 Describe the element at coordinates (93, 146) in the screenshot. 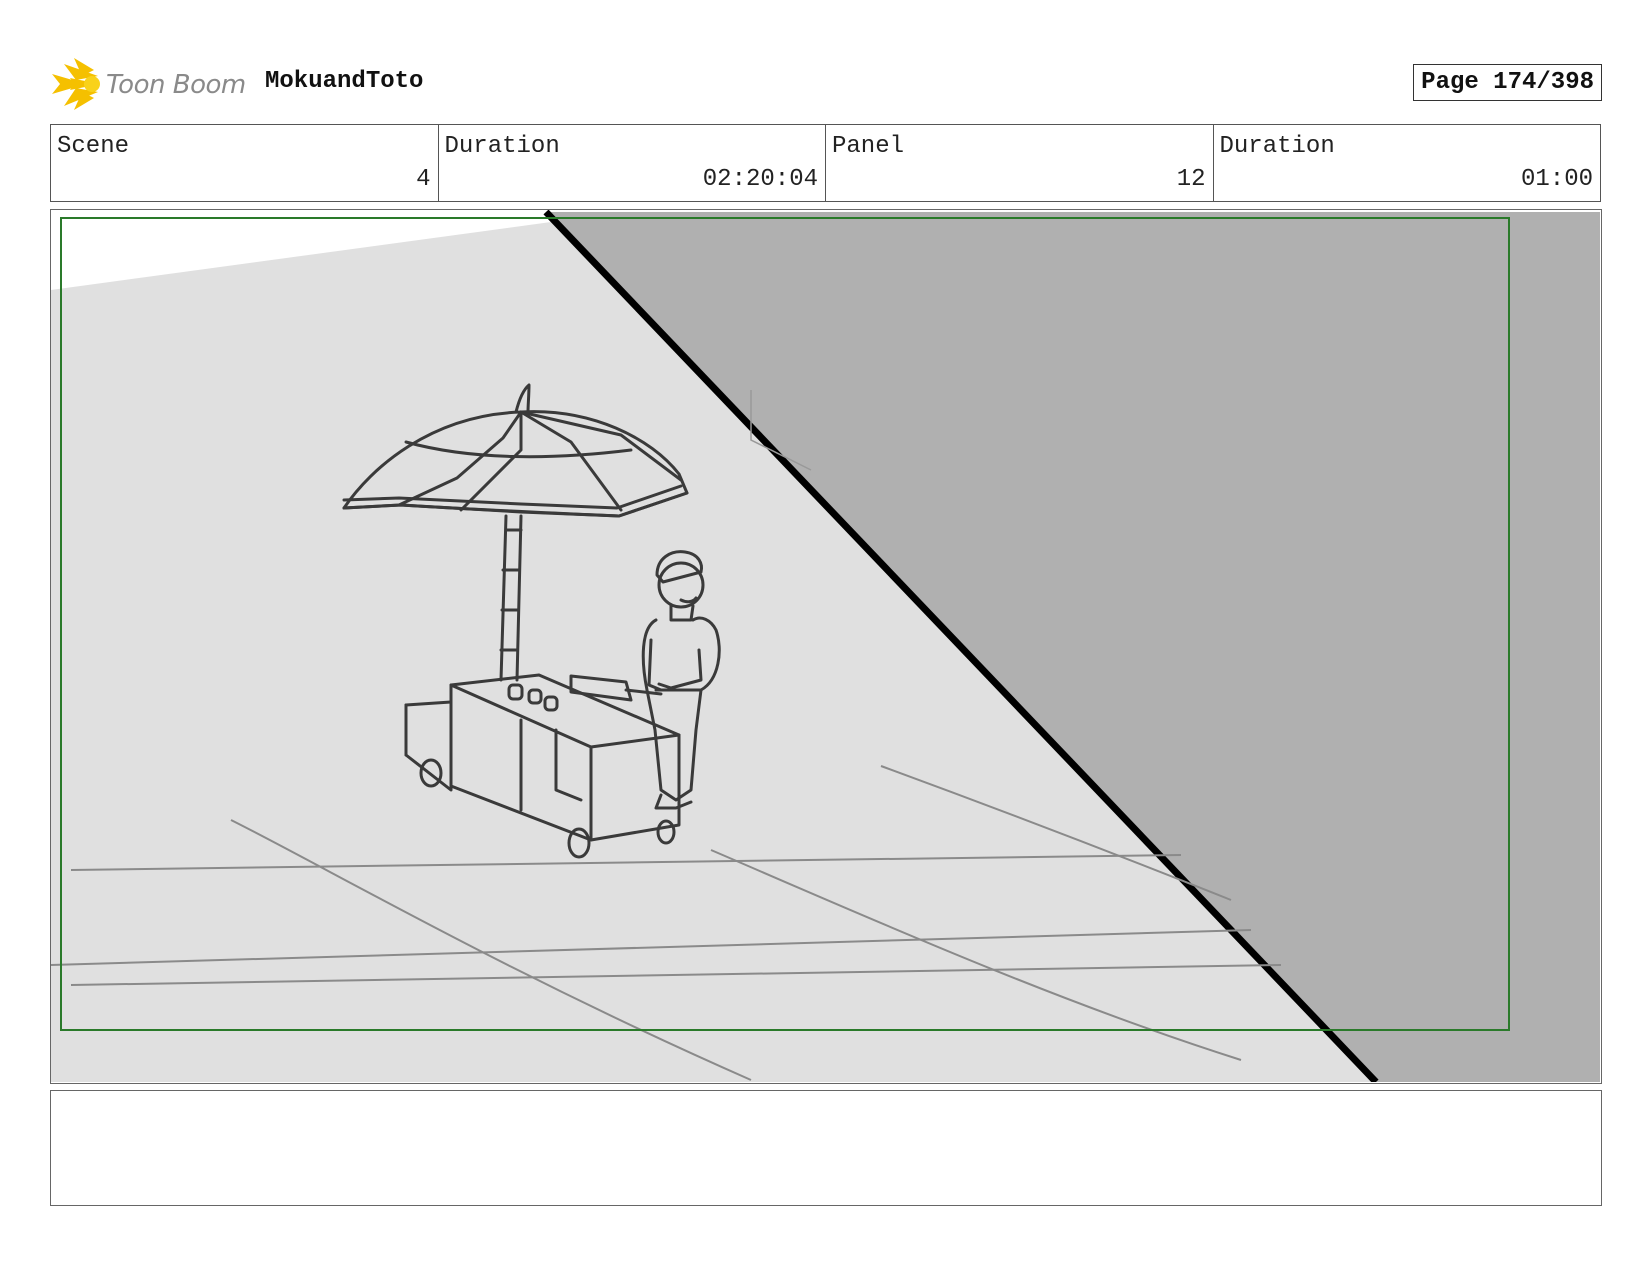

I see `scene-label: Scene` at that location.